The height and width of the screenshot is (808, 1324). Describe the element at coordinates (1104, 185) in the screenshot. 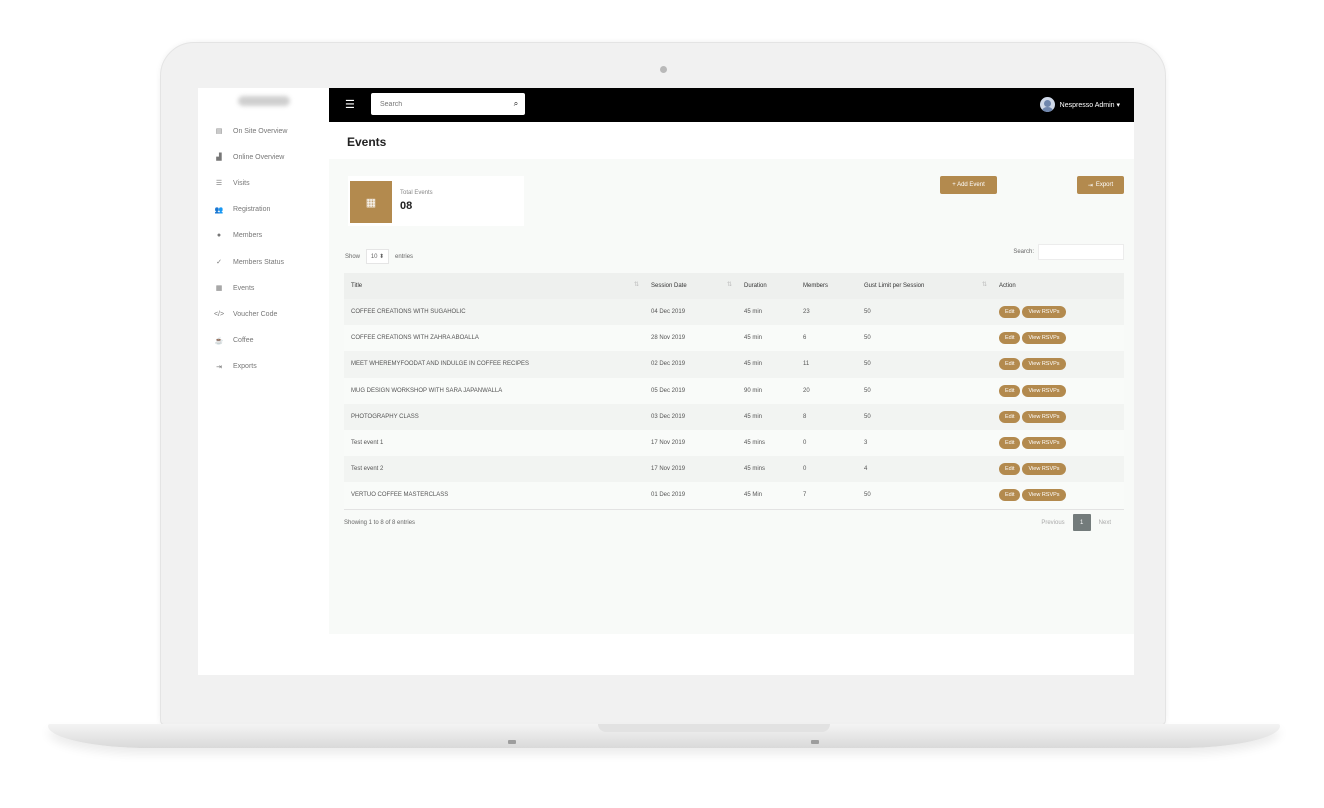

I see `export-label: Export` at that location.